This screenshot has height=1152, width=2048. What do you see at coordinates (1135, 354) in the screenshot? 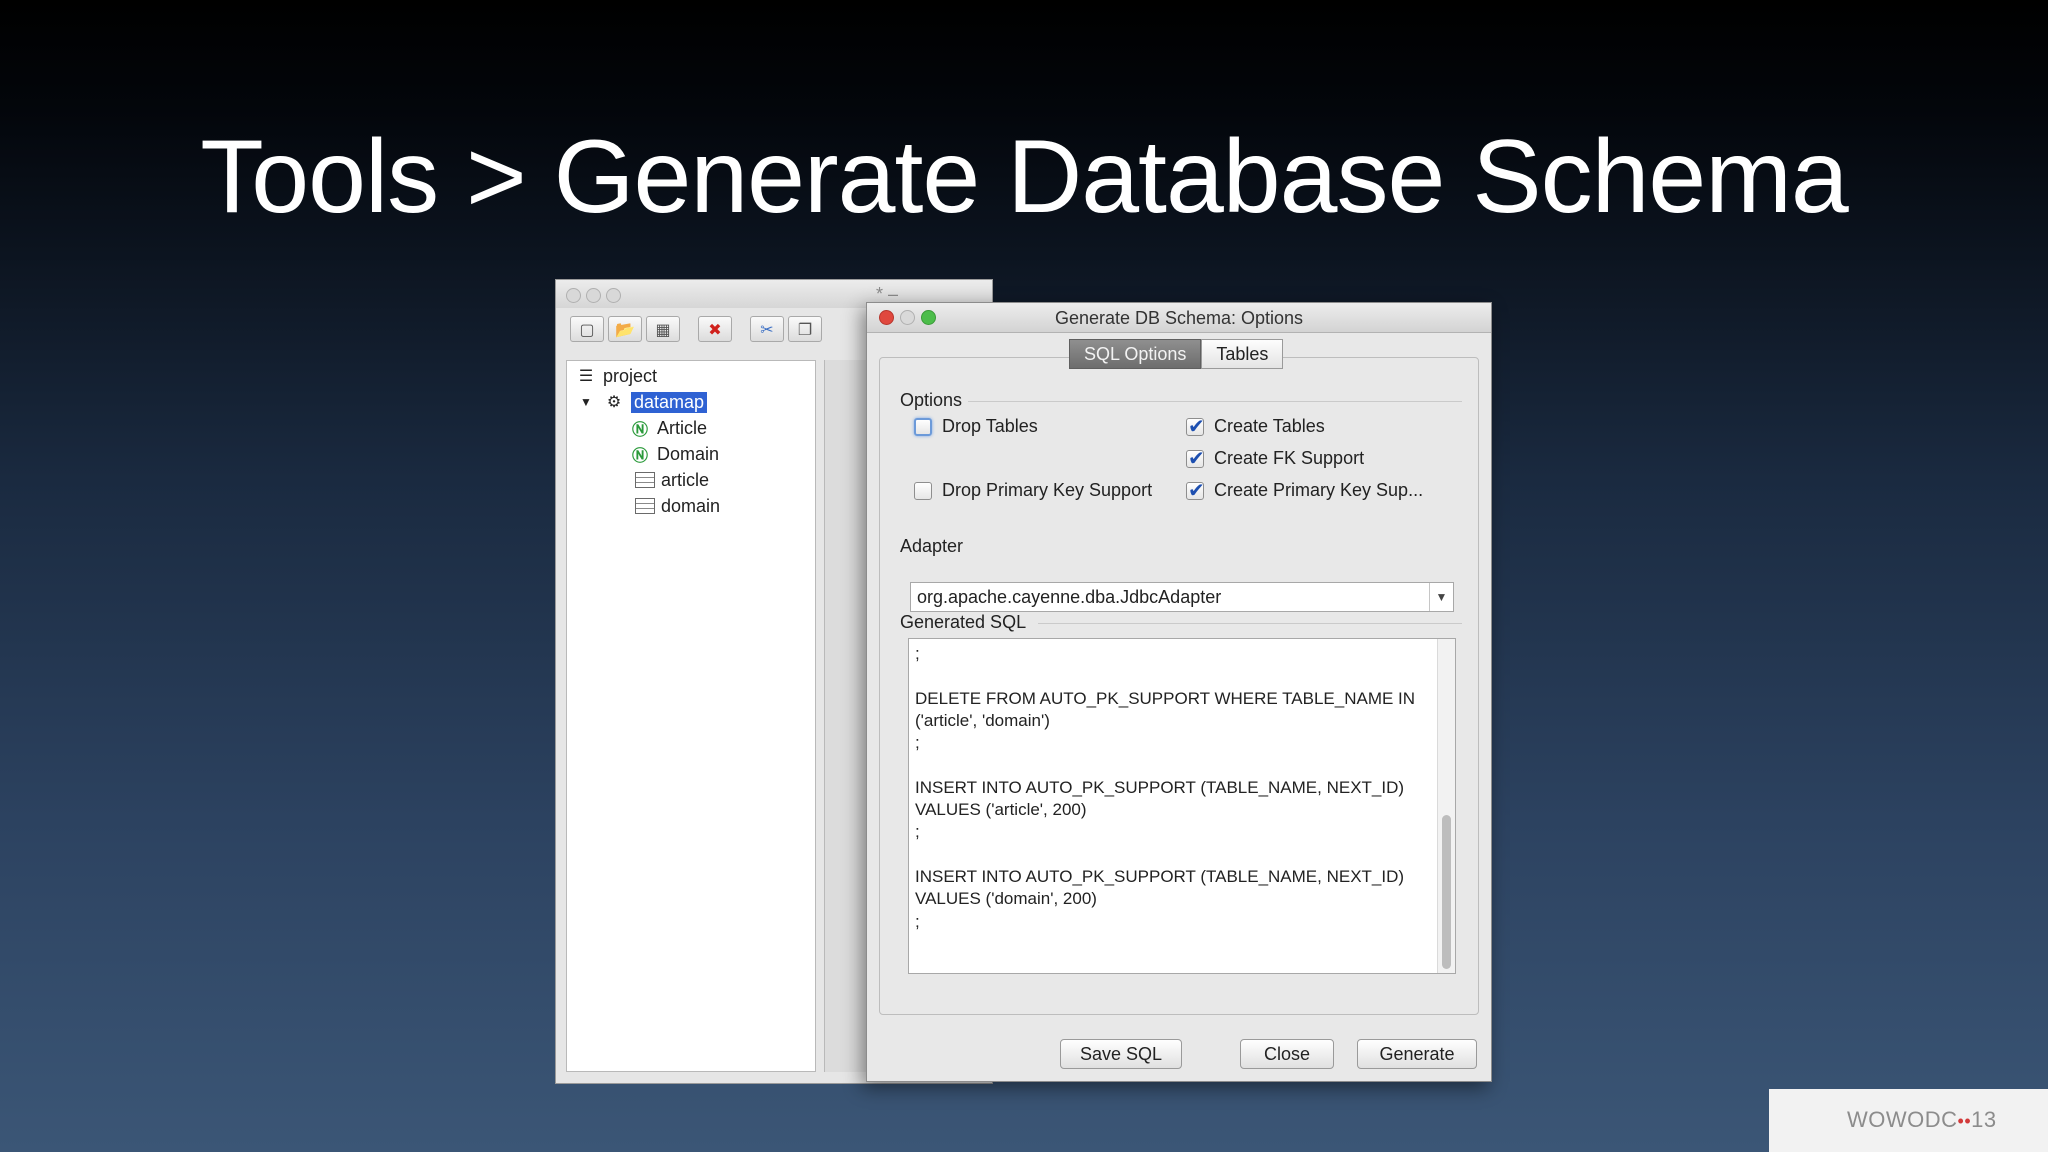
I see `tab-sql-options: SQL Options` at bounding box center [1135, 354].